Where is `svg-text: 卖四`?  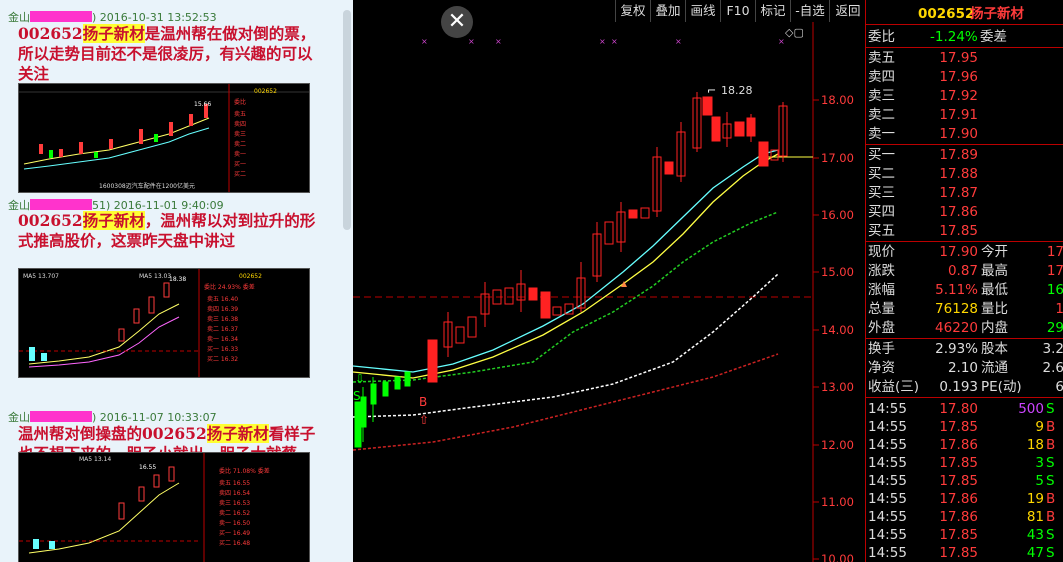 svg-text: 卖四 is located at coordinates (240, 124).